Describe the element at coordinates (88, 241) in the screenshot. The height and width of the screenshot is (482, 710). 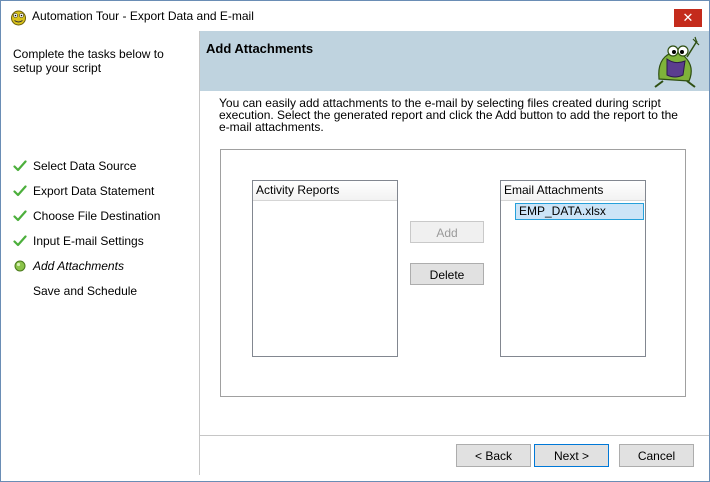
I see `step-label: Input E-mail Settings` at that location.